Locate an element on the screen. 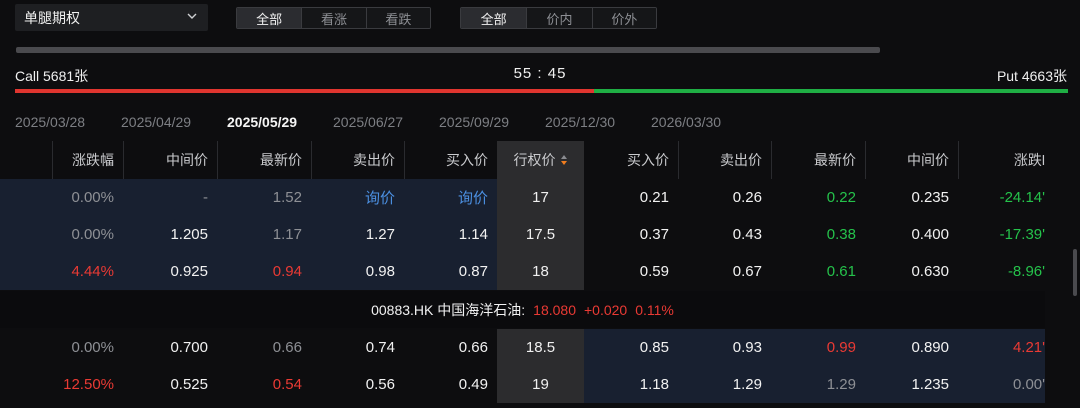 The width and height of the screenshot is (1080, 408). expiry-tab: 2026/03/30 is located at coordinates (686, 122).